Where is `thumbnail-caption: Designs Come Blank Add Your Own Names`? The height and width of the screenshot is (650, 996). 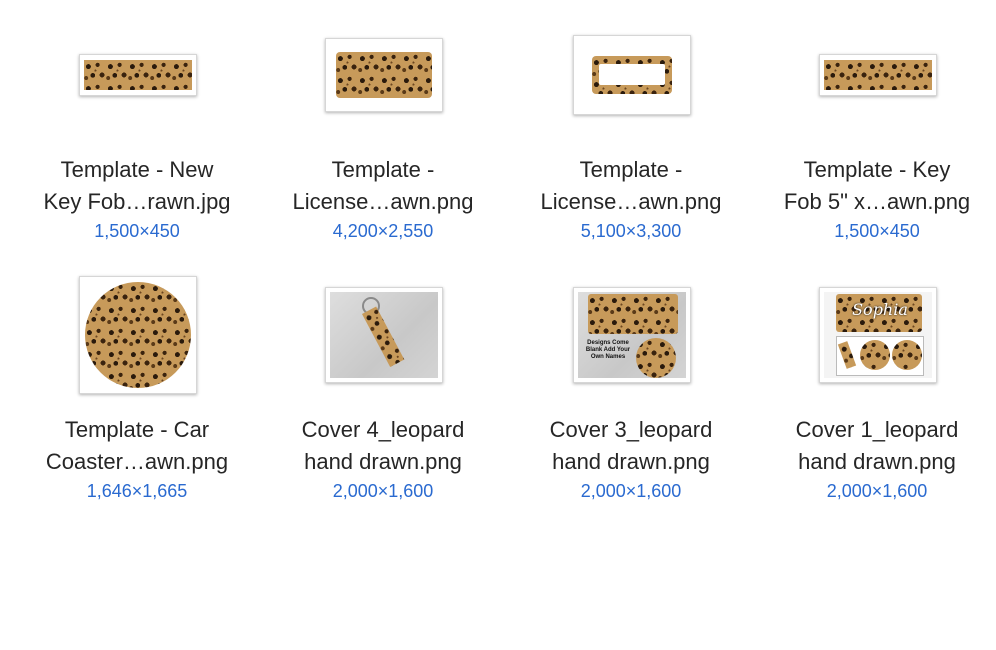 thumbnail-caption: Designs Come Blank Add Your Own Names is located at coordinates (608, 350).